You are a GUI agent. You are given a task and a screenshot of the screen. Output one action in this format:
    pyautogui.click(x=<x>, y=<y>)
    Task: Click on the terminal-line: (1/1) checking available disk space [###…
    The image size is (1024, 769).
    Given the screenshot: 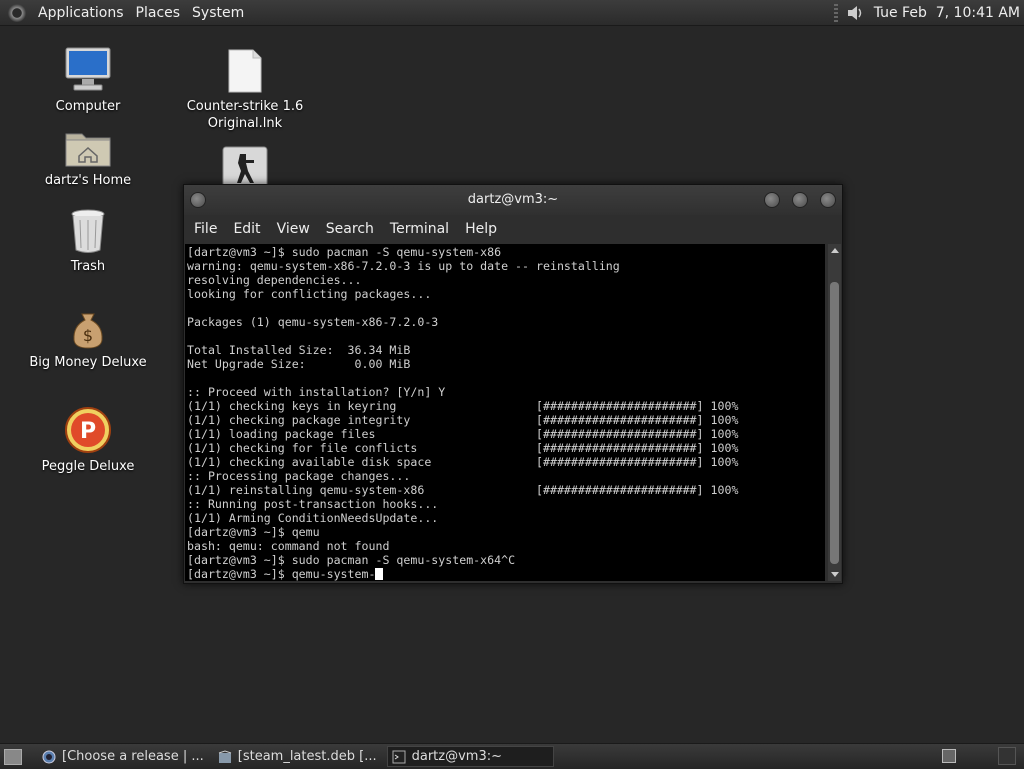 What is the action you would take?
    pyautogui.click(x=463, y=462)
    